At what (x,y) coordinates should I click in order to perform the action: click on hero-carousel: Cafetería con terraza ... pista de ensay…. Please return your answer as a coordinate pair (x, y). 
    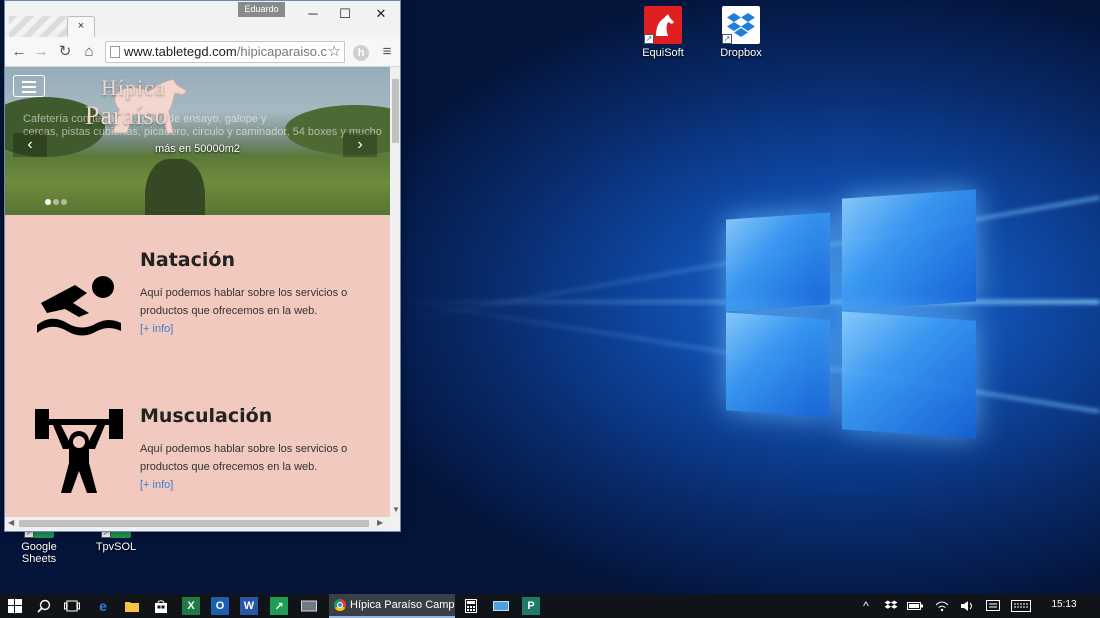
    Looking at the image, I should click on (197, 141).